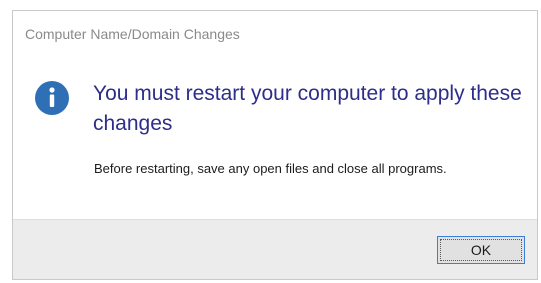 The image size is (541, 283). Describe the element at coordinates (52, 98) in the screenshot. I see `info-icon` at that location.